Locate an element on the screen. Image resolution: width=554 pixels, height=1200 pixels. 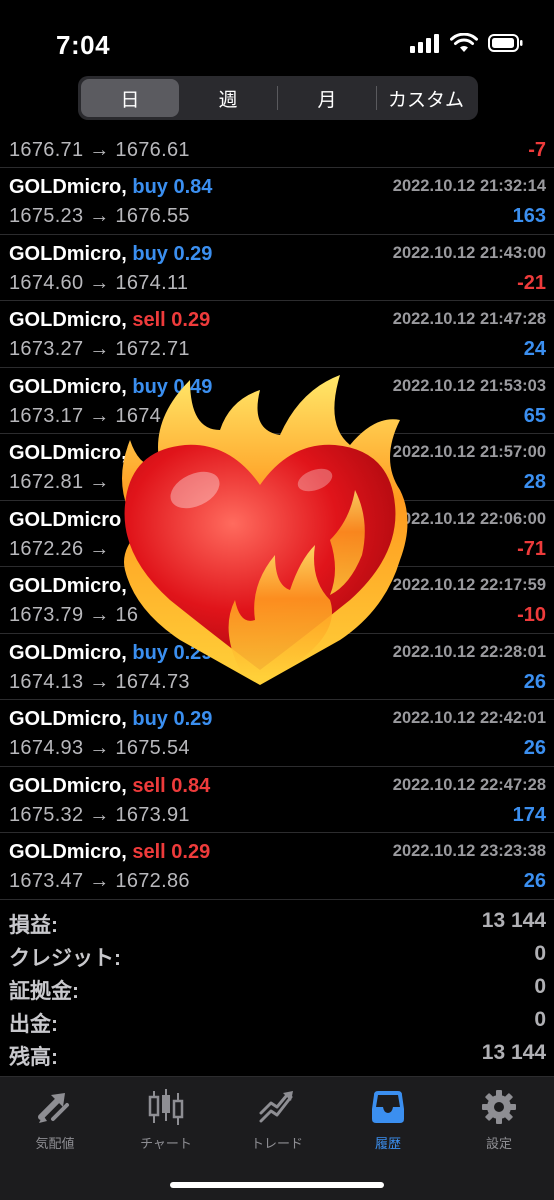
deal-side: buy 0.84 is located at coordinates (172, 187).